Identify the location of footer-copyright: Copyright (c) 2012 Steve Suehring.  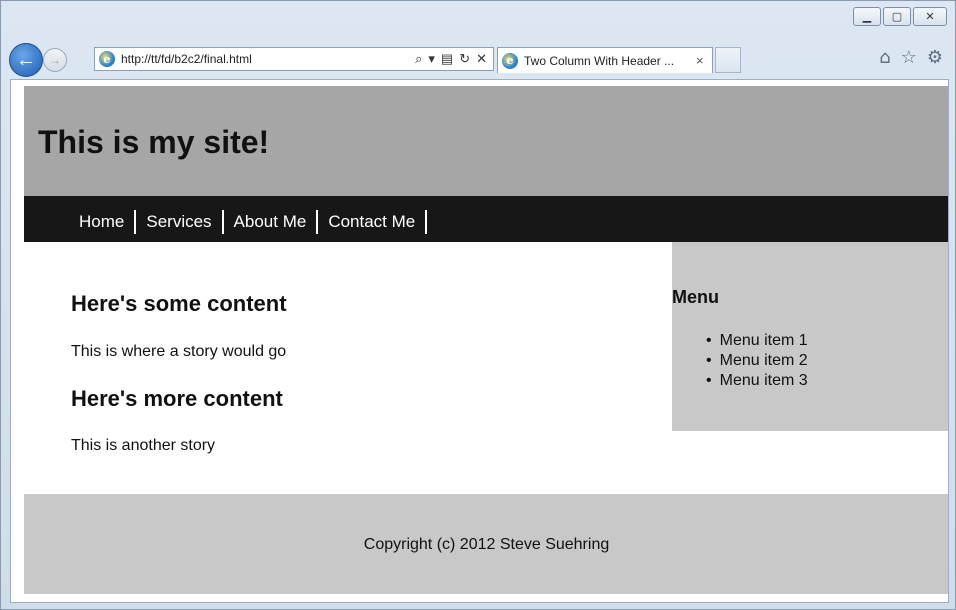
(486, 544).